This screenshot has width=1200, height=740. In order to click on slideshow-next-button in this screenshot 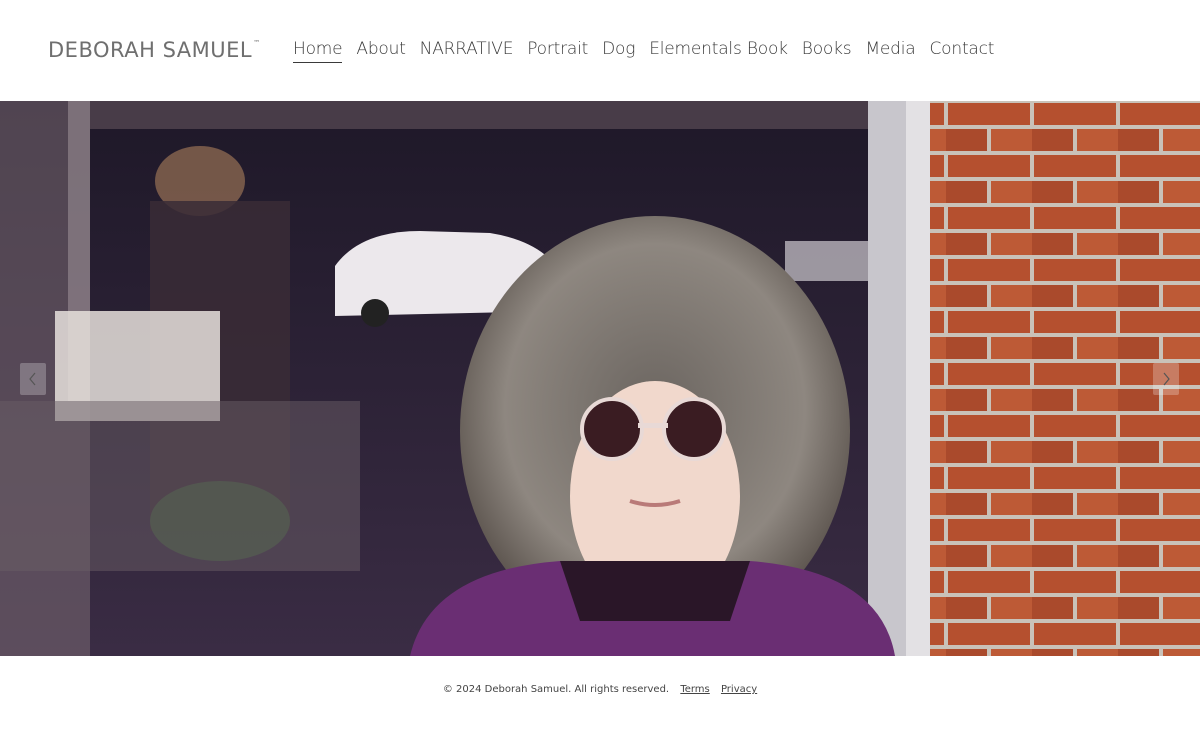, I will do `click(1166, 379)`.